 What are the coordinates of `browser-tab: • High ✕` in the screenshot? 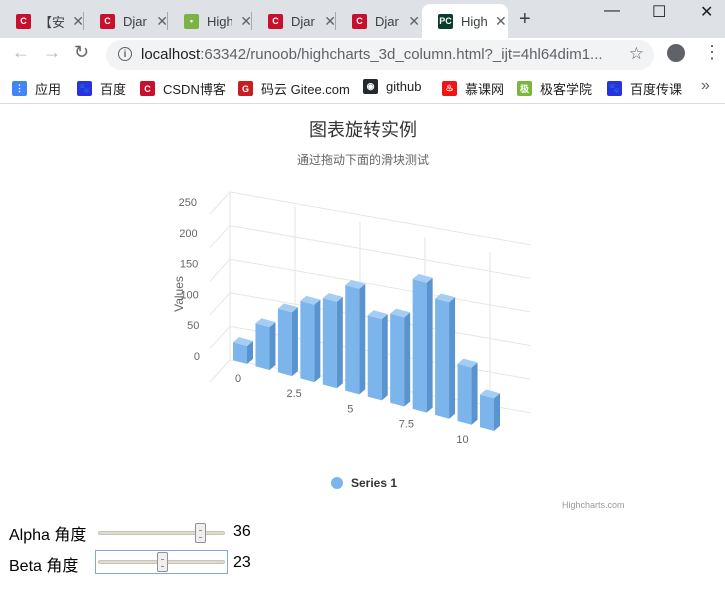 It's located at (210, 21).